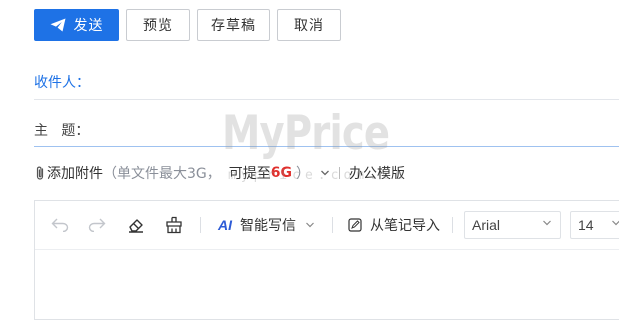 The image size is (619, 320). I want to click on attachment-row: 添加附件 （单文件最大3G， 可提至 6G ） 办公模版, so click(219, 173).